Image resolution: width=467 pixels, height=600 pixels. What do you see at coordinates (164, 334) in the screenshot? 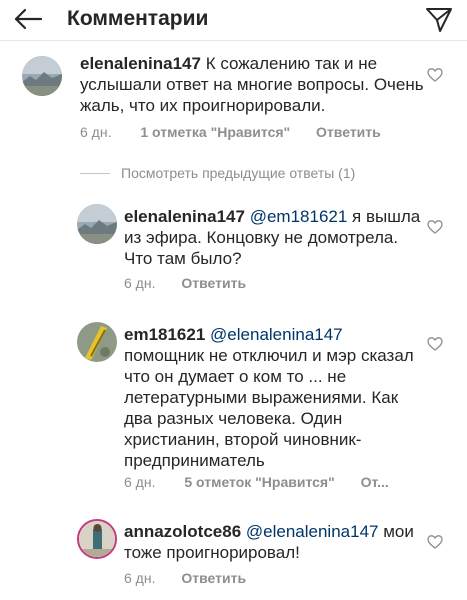
I see `comment-username: em181621` at bounding box center [164, 334].